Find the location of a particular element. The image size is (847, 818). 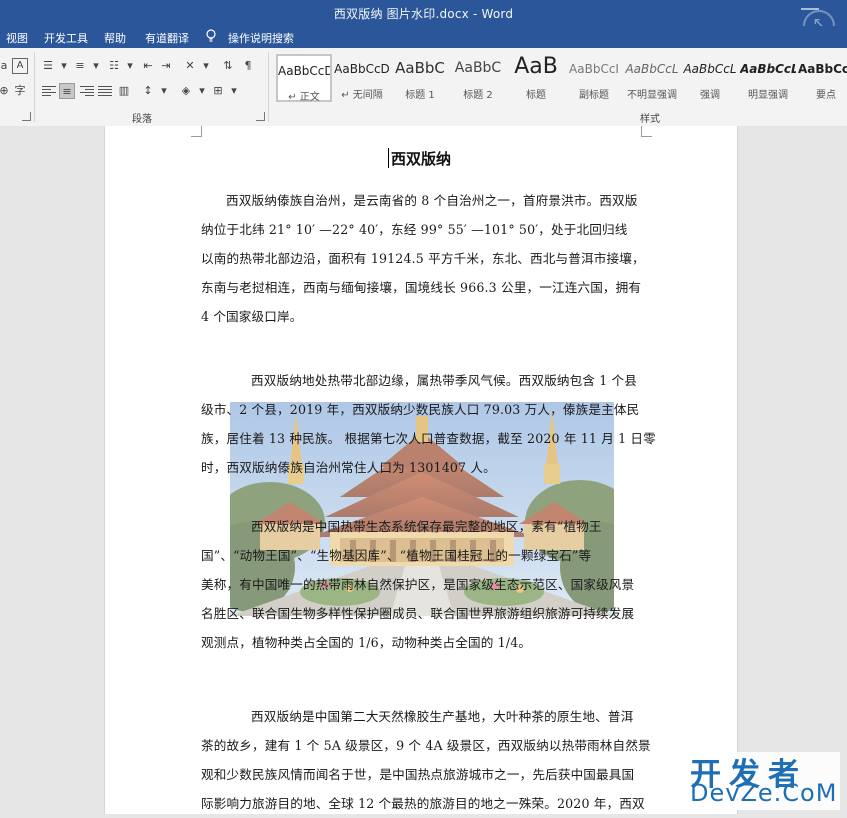

text-line: 4 个国家级口岸。 is located at coordinates (252, 316).